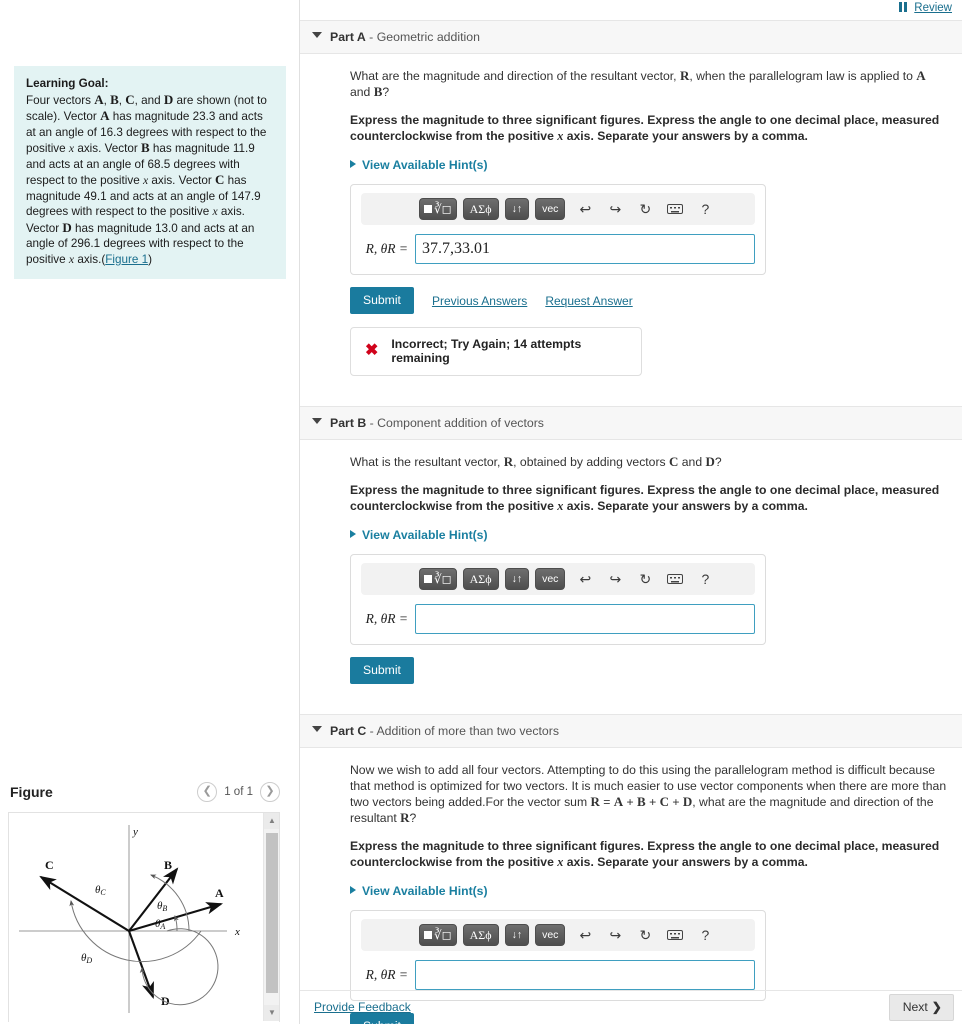  Describe the element at coordinates (85, 243) in the screenshot. I see `angle-d: 296.1` at that location.